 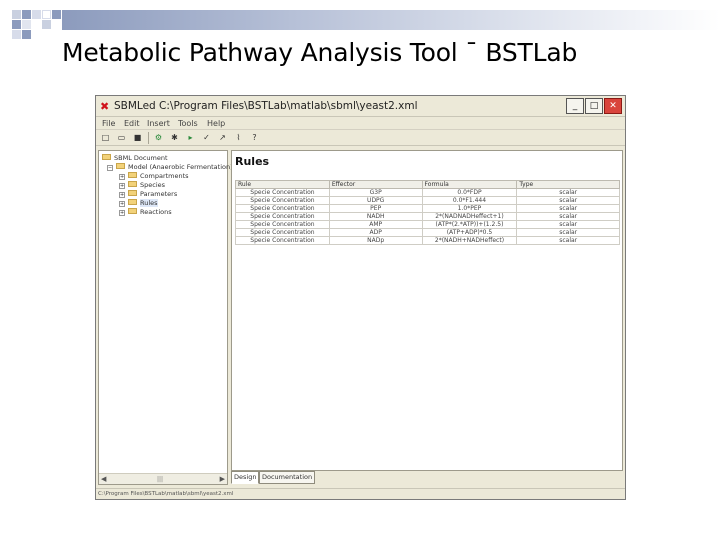 What do you see at coordinates (375, 192) in the screenshot?
I see `table-cell: G3P` at bounding box center [375, 192].